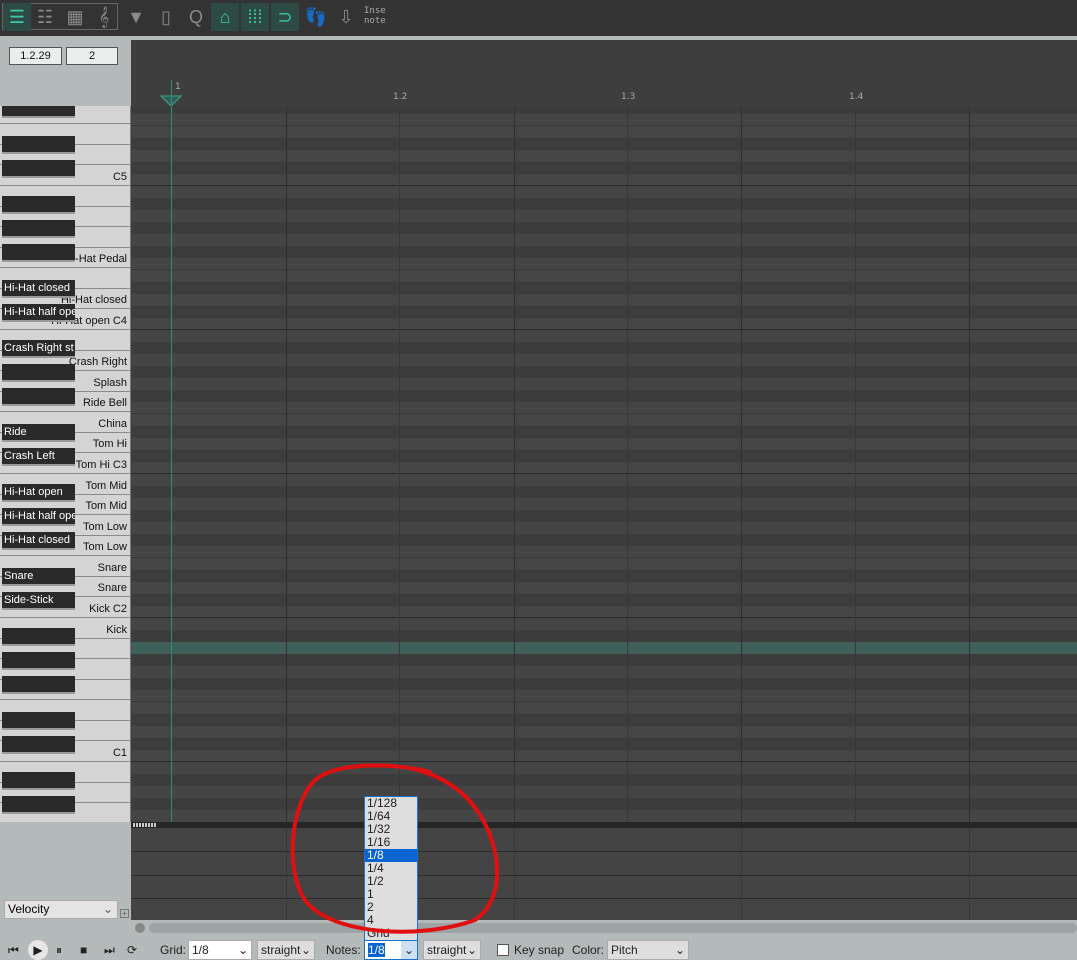 This screenshot has width=1077, height=960. Describe the element at coordinates (255, 17) in the screenshot. I see `snap-grid-button: ⁞⁞⁞` at that location.